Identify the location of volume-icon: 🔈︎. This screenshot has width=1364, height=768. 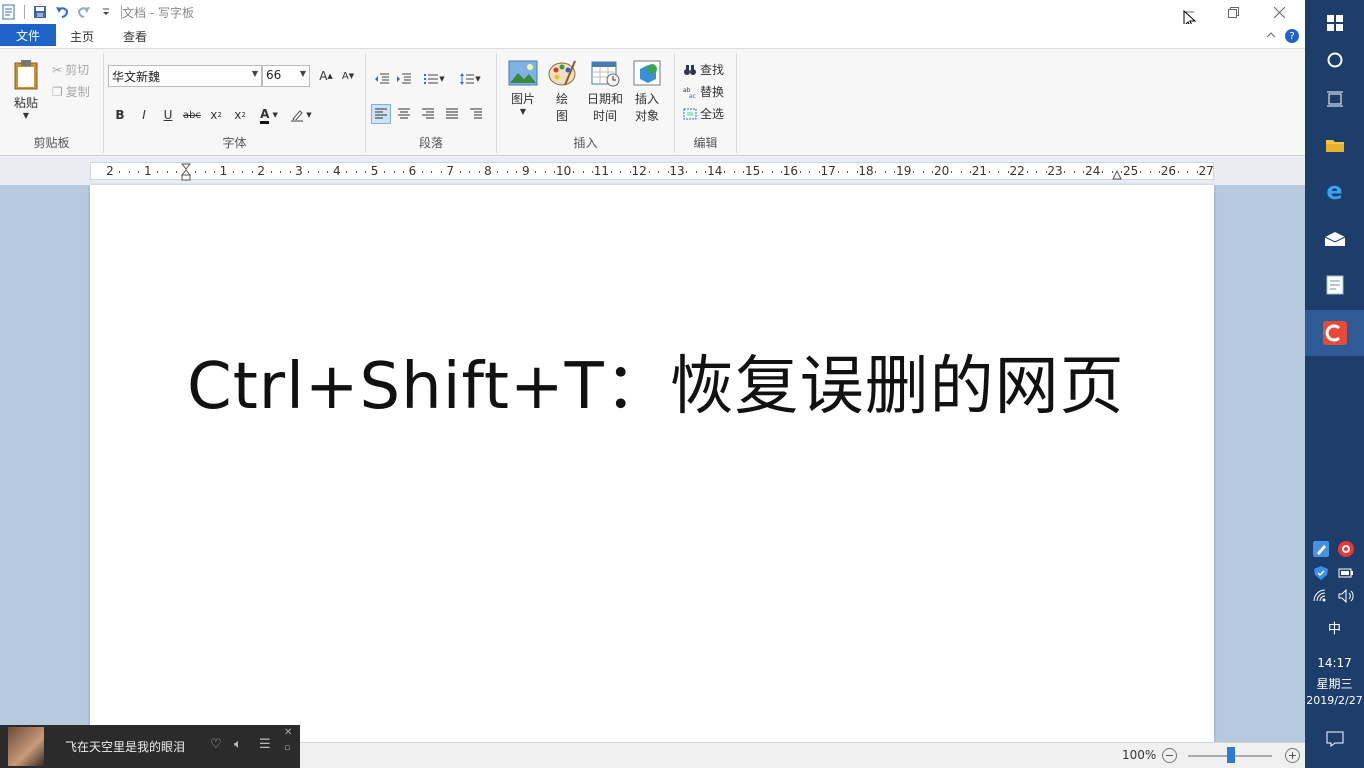
(238, 744).